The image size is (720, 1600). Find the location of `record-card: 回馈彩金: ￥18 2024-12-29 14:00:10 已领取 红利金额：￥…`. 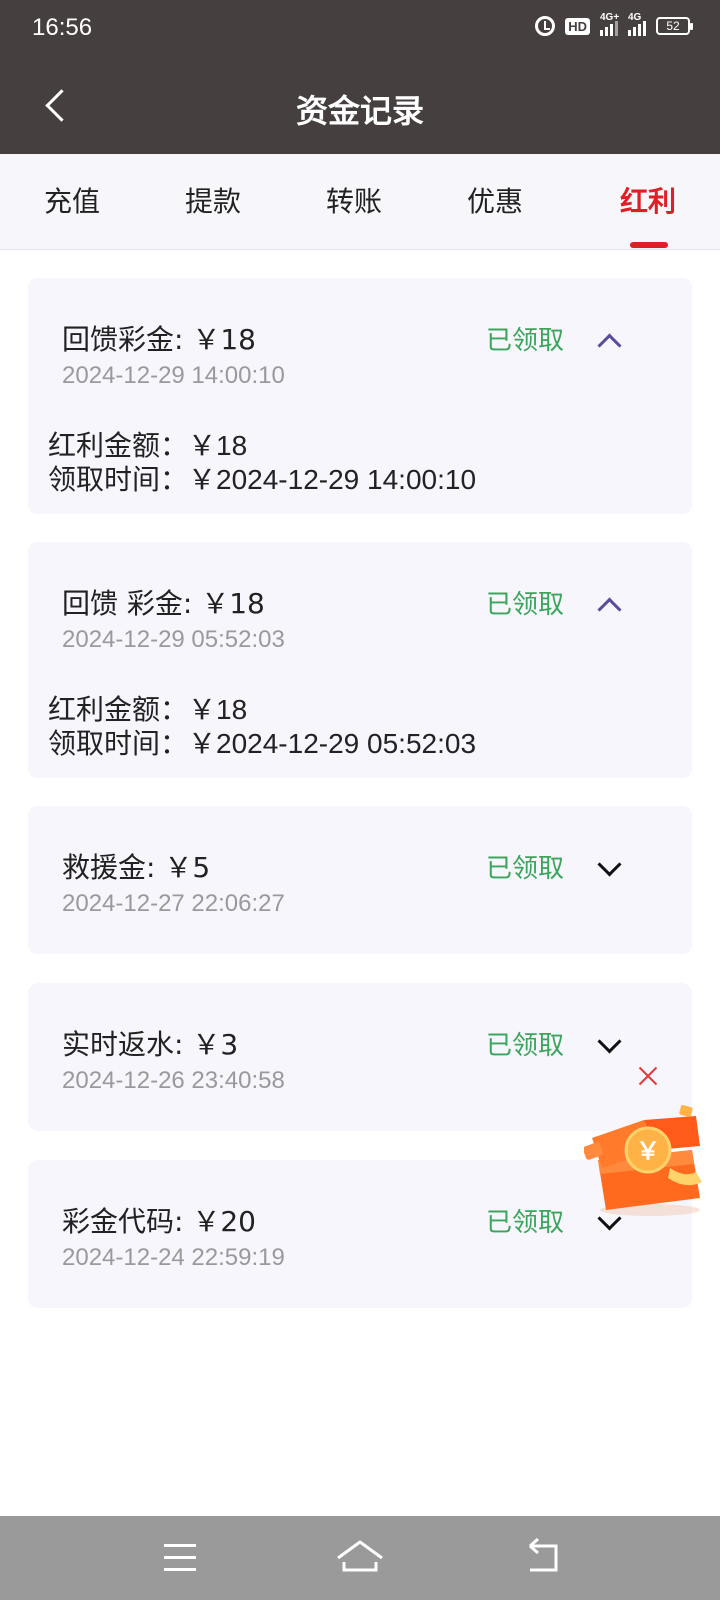

record-card: 回馈彩金: ￥18 2024-12-29 14:00:10 已领取 红利金额：￥… is located at coordinates (360, 396).